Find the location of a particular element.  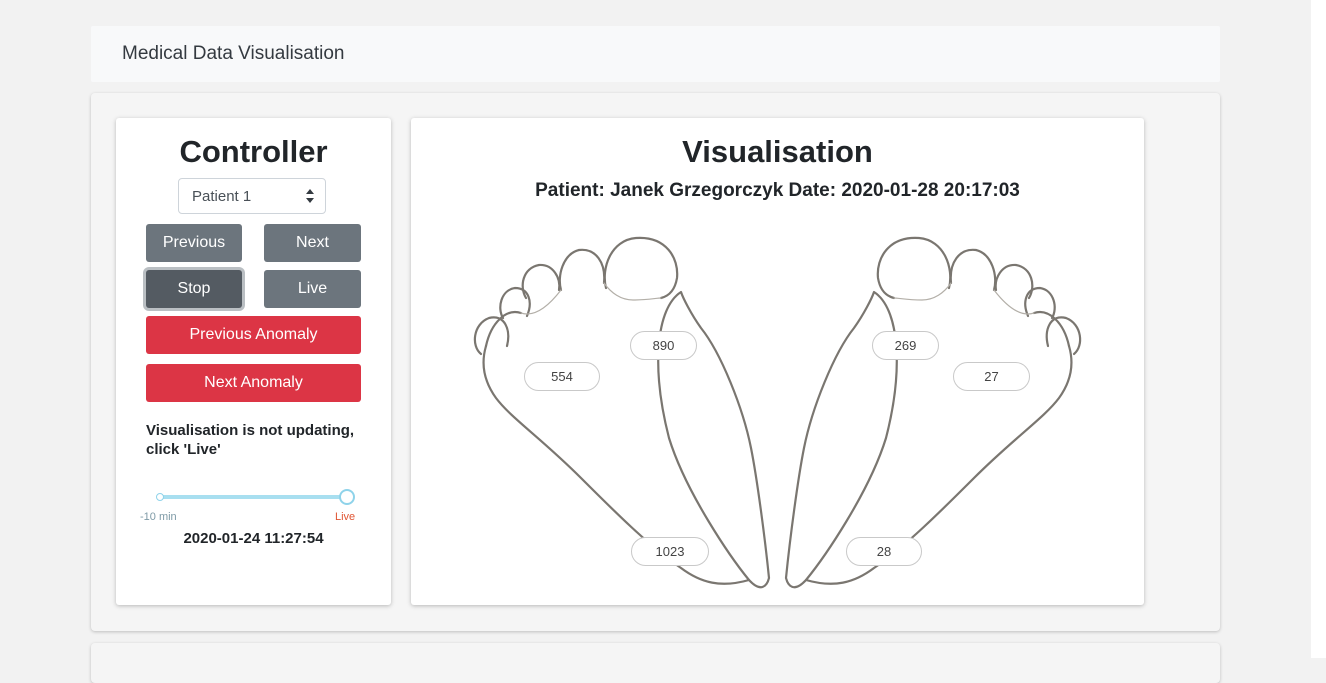

slider-timestamp: 2020-01-24 11:27:54 is located at coordinates (253, 538).